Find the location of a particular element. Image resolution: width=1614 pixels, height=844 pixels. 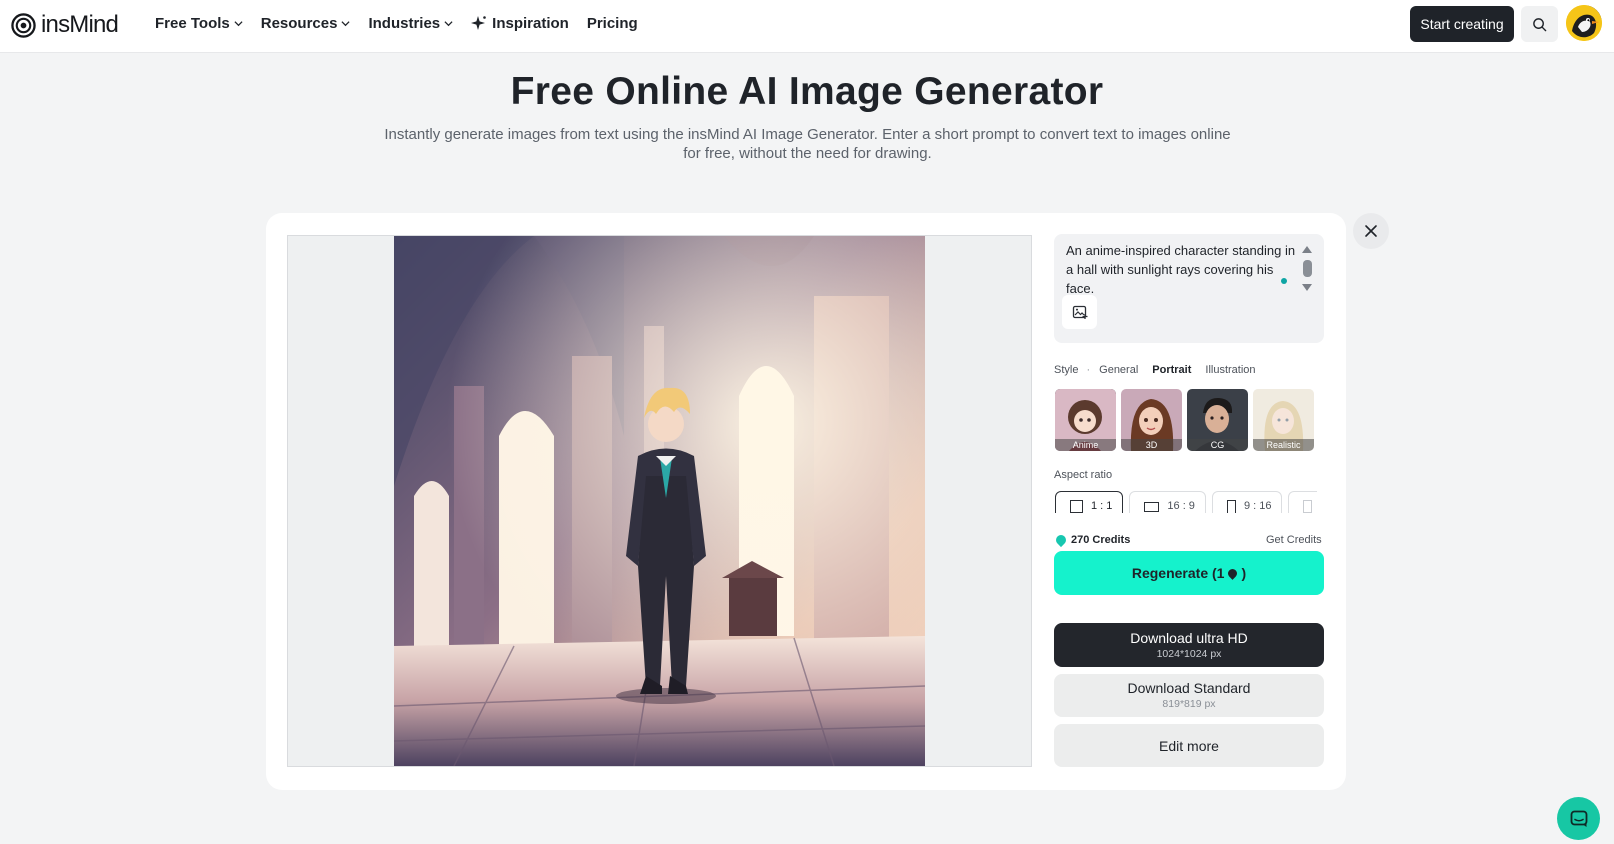

logo-icon is located at coordinates (23, 25).